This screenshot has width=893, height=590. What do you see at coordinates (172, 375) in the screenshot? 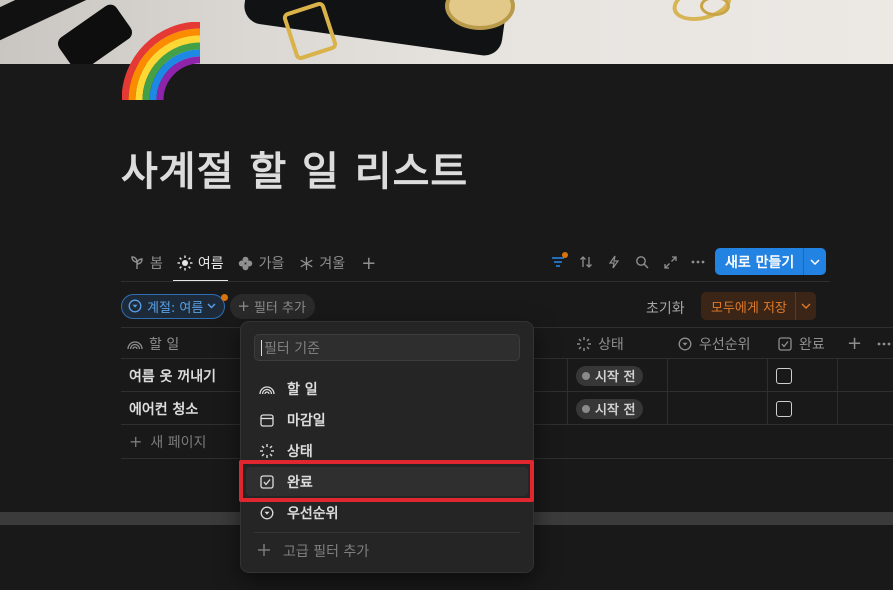
I see `row-title: 여름 옷 꺼내기` at bounding box center [172, 375].